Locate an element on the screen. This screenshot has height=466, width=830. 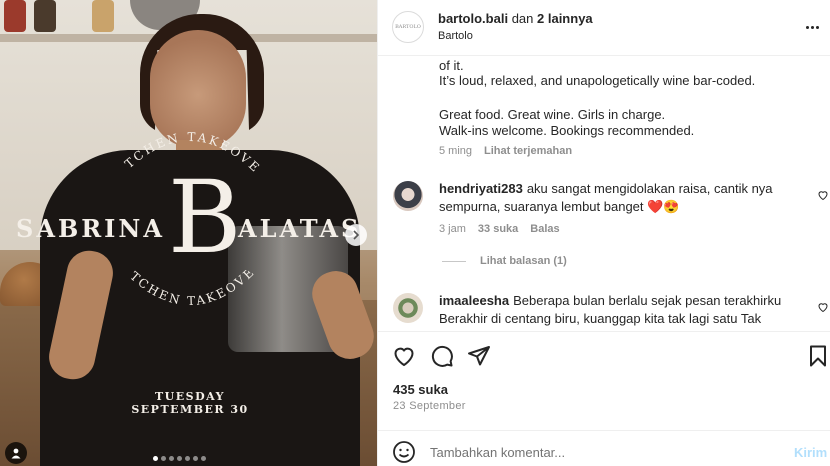
comment-icon is located at coordinates (442, 356).